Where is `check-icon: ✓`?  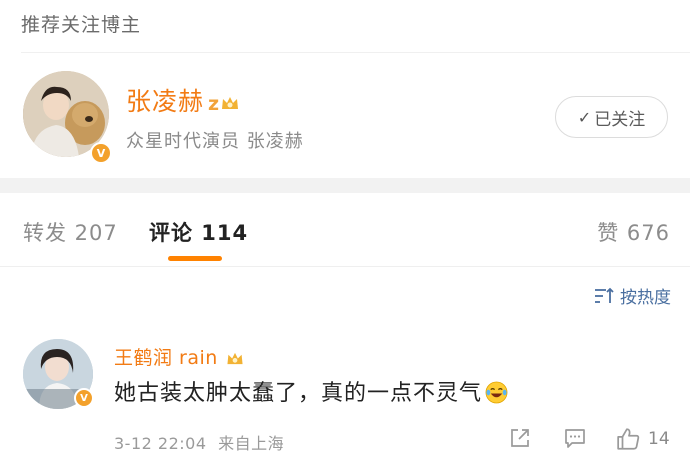
check-icon: ✓ is located at coordinates (584, 117).